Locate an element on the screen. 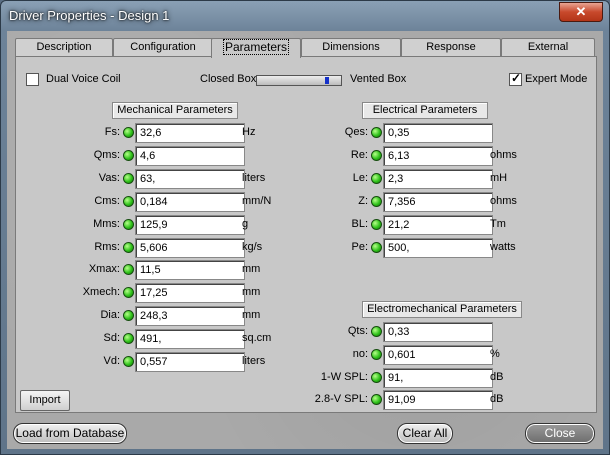 Image resolution: width=610 pixels, height=455 pixels. param-unit: liters is located at coordinates (254, 361).